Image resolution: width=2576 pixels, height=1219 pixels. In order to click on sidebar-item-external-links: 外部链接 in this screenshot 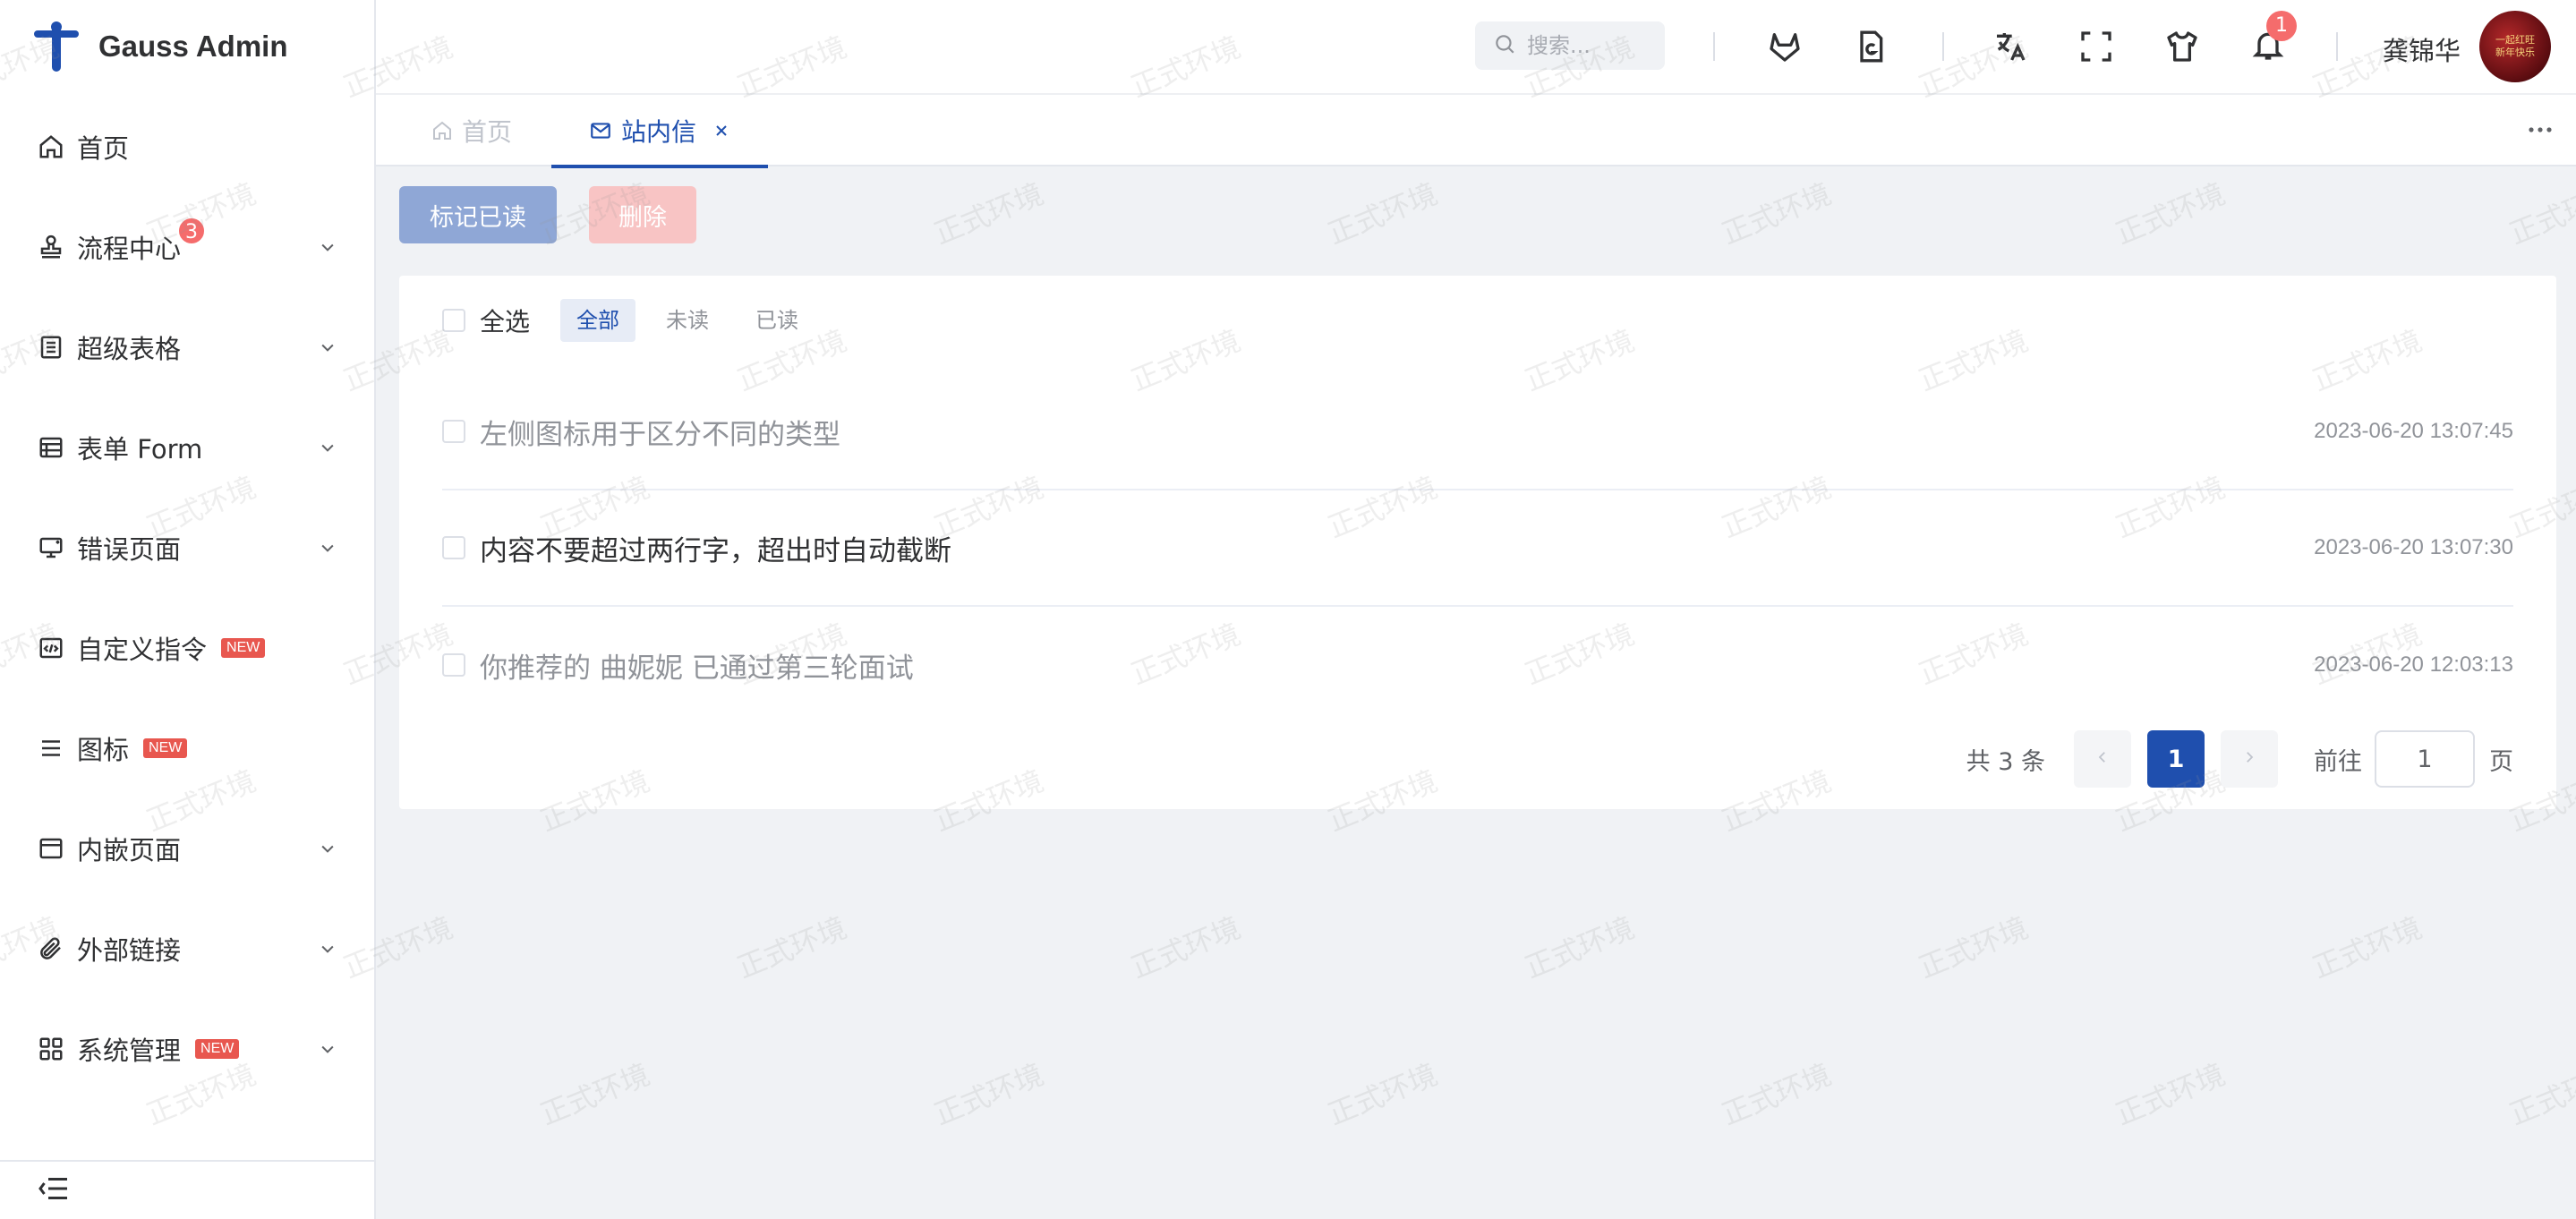, I will do `click(187, 949)`.